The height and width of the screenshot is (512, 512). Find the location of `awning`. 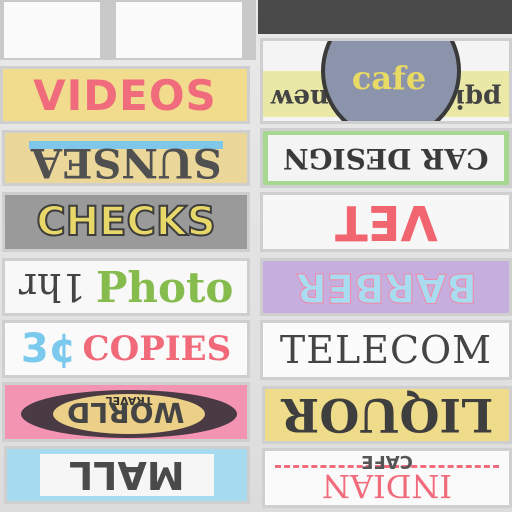

awning is located at coordinates (385, 17).